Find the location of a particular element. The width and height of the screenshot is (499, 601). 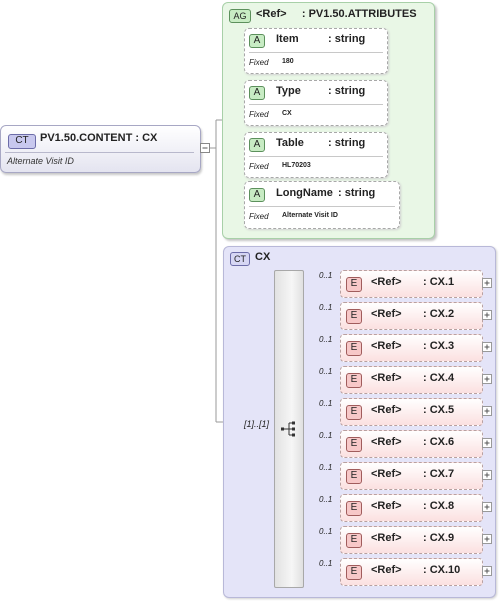

element-name: : CX.9 is located at coordinates (439, 538).